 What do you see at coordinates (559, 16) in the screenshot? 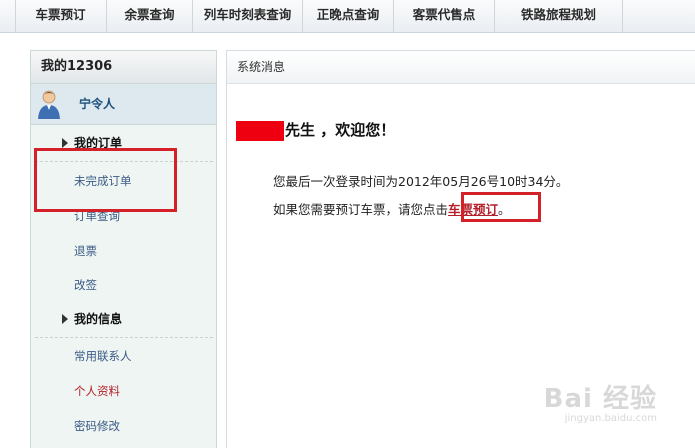
I see `nav-trip-planning: 铁路旅程规划` at bounding box center [559, 16].